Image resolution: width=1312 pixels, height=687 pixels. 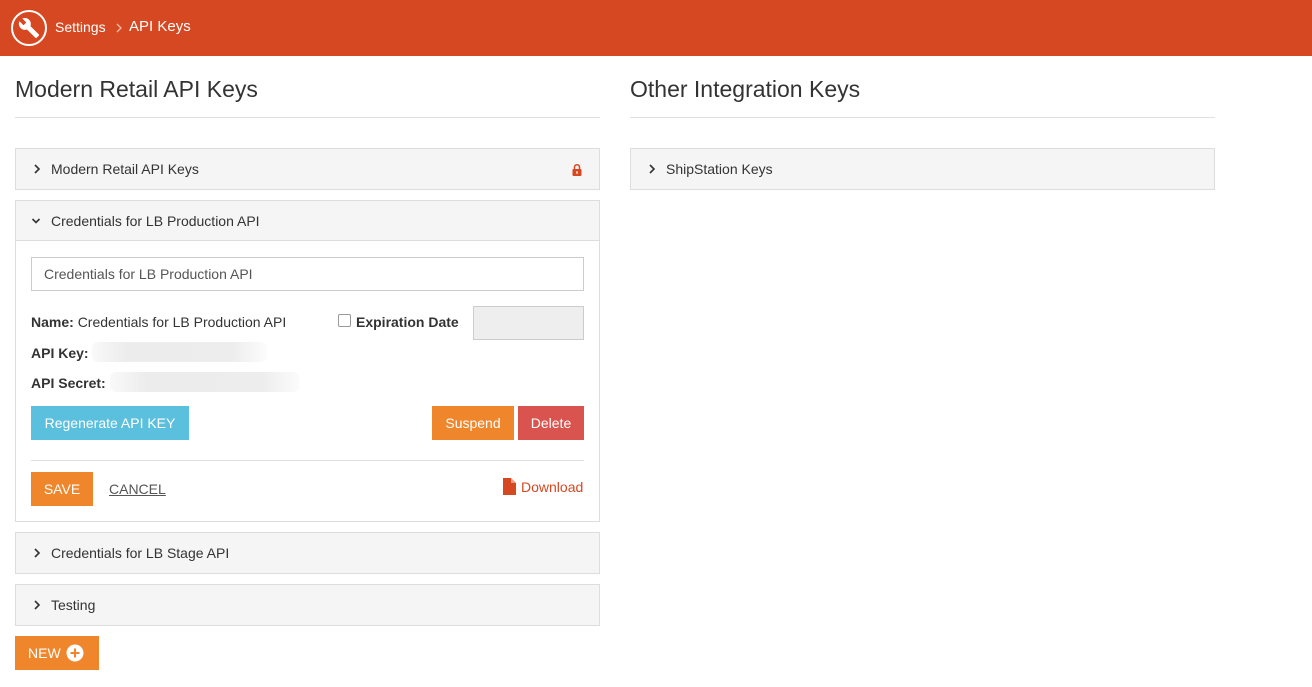 I want to click on panel-modern-retail-api-keys: Modern Retail API Keys, so click(x=307, y=169).